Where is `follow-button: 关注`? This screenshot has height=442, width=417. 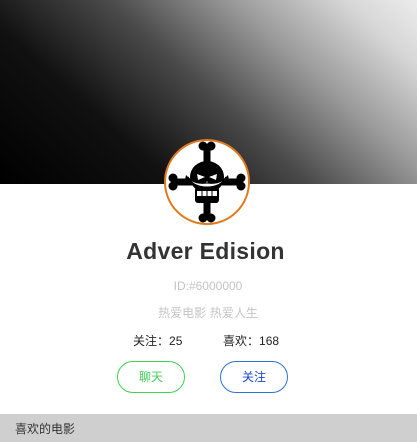 follow-button: 关注 is located at coordinates (254, 377).